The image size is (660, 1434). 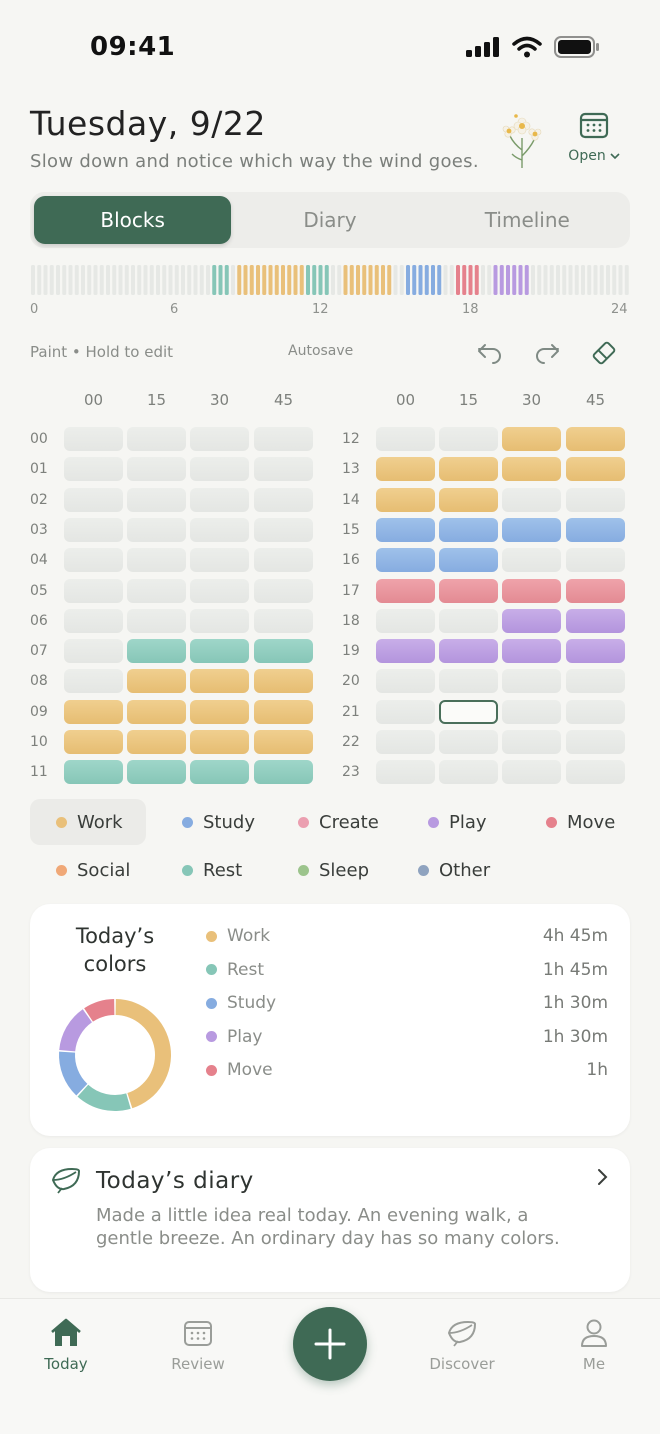 What do you see at coordinates (594, 1345) in the screenshot?
I see `nav-me: Me` at bounding box center [594, 1345].